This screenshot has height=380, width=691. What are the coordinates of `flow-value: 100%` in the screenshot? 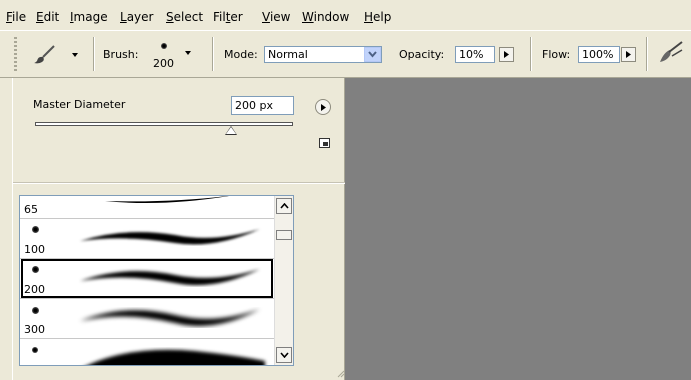 It's located at (598, 54).